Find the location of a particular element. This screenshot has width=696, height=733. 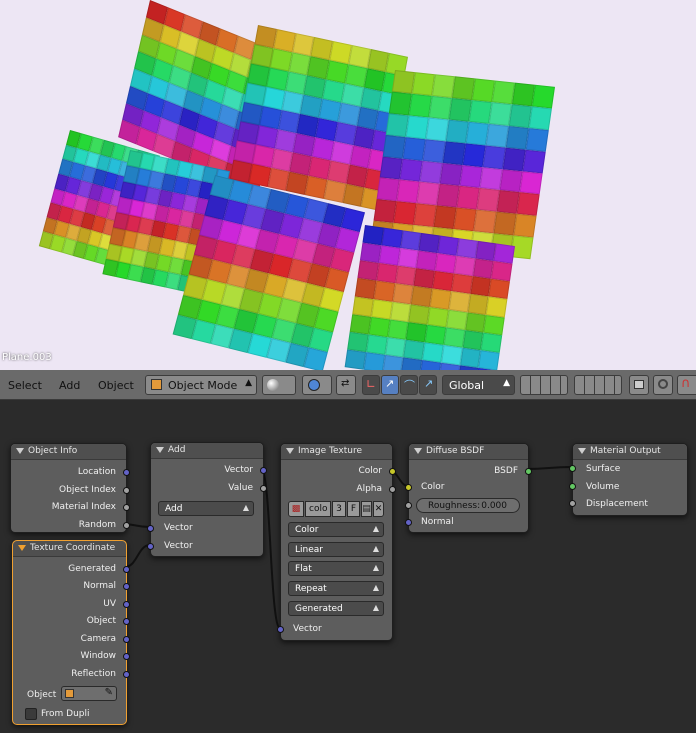

color-space-dropdown: Color ▲︎ is located at coordinates (336, 529).